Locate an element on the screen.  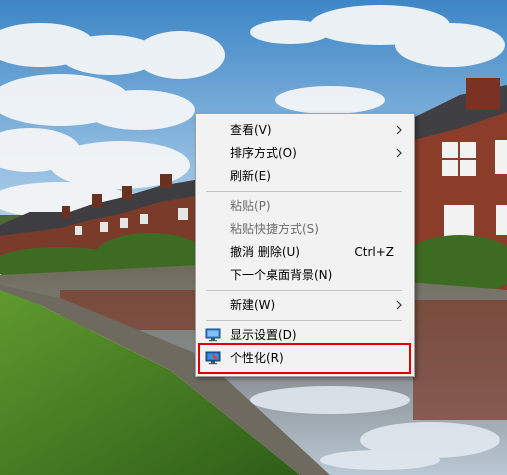
menu-item-sort-by-label: 排序方式(O) is located at coordinates (263, 153).